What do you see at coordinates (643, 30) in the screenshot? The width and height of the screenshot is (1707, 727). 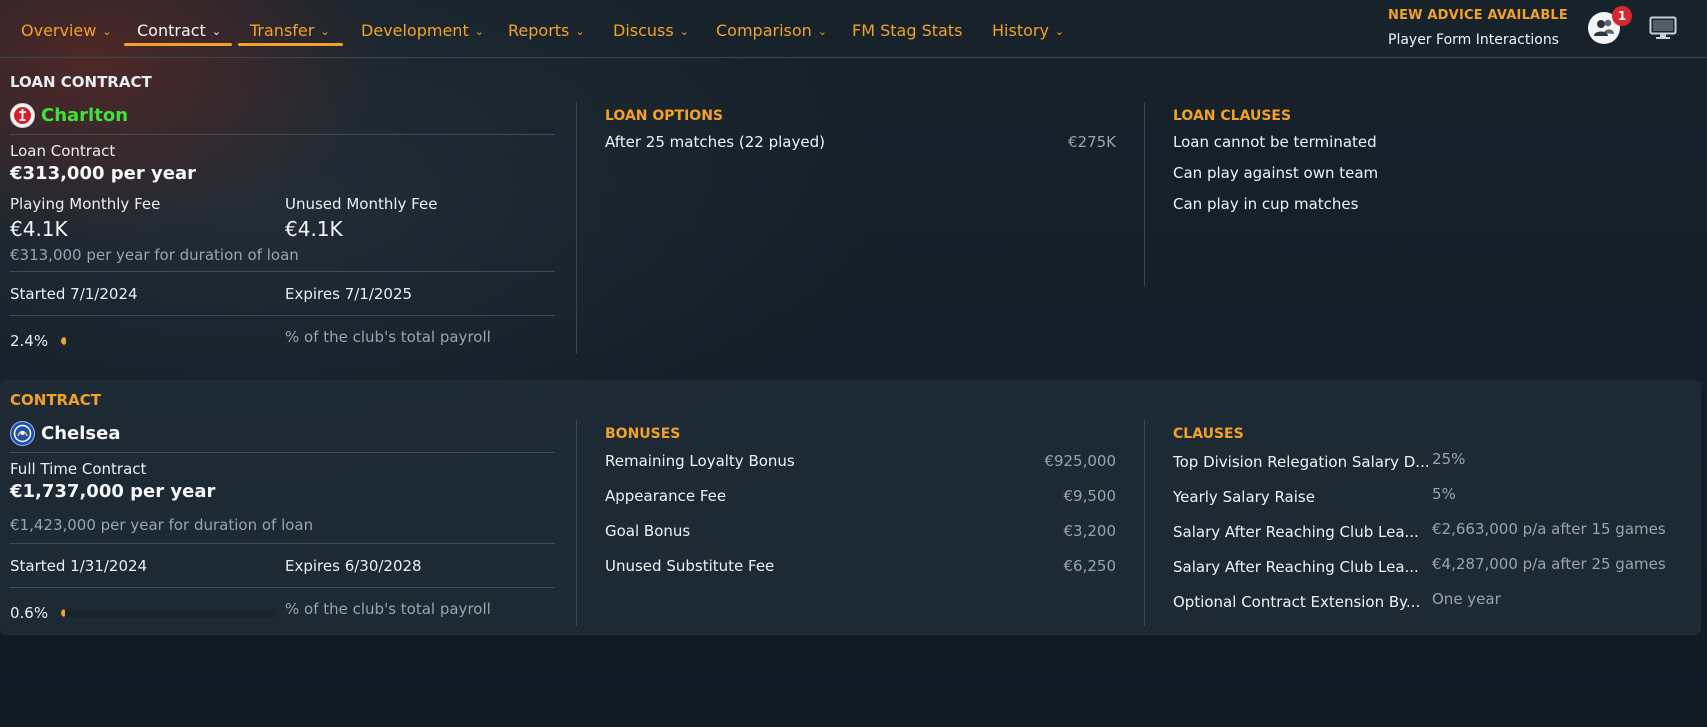 I see `tab-label: Discuss` at bounding box center [643, 30].